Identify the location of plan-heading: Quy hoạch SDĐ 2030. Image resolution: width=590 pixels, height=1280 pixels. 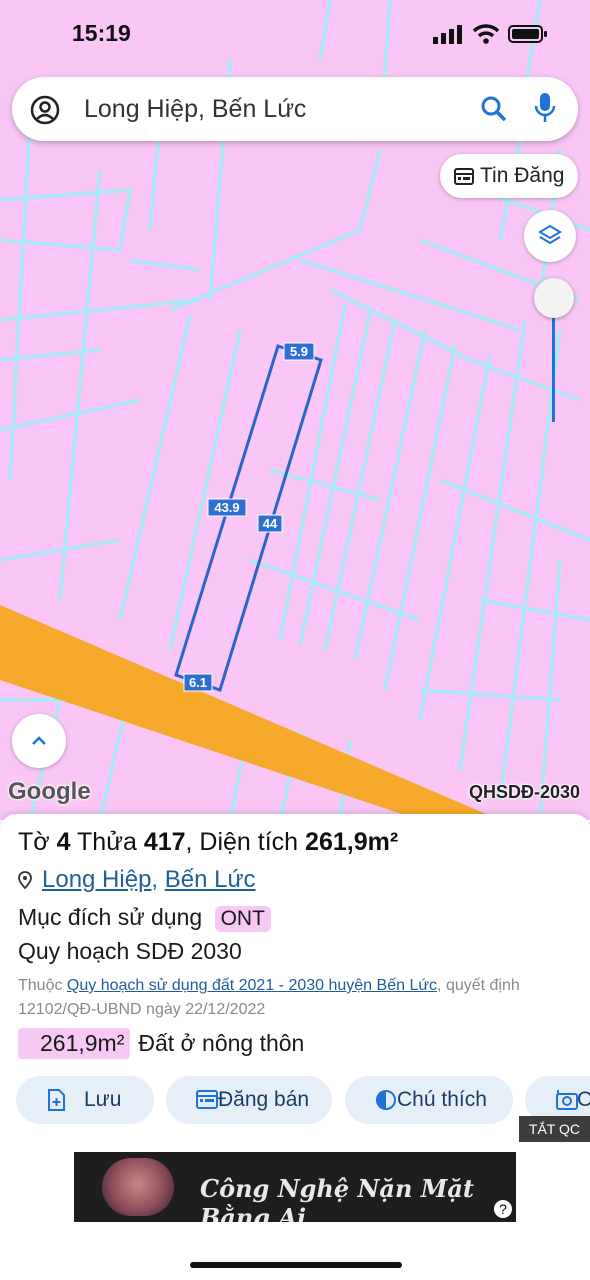
(130, 951).